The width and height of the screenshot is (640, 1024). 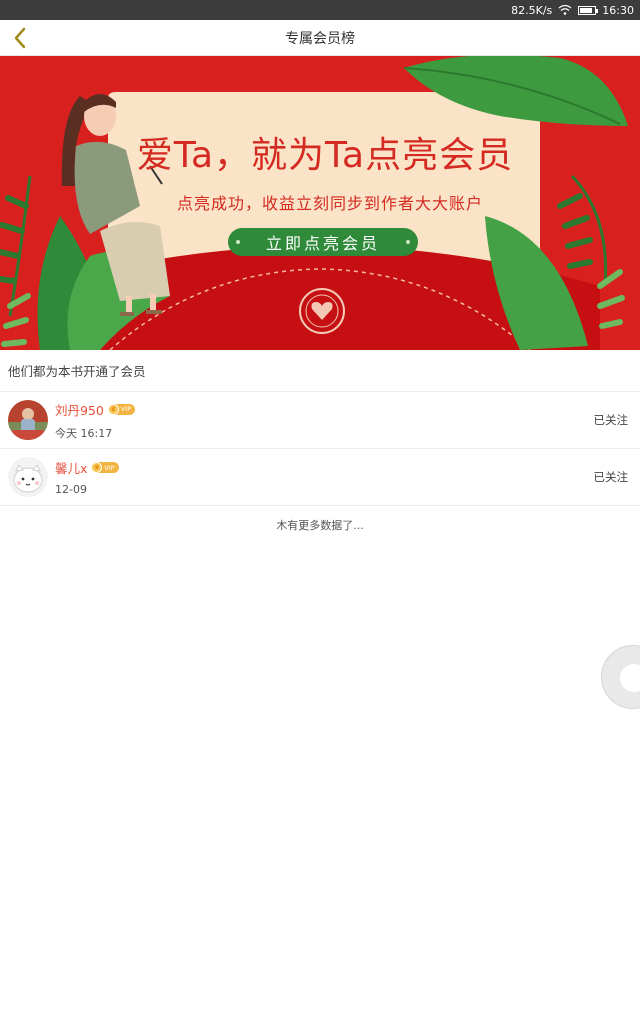 I want to click on back-button, so click(x=20, y=38).